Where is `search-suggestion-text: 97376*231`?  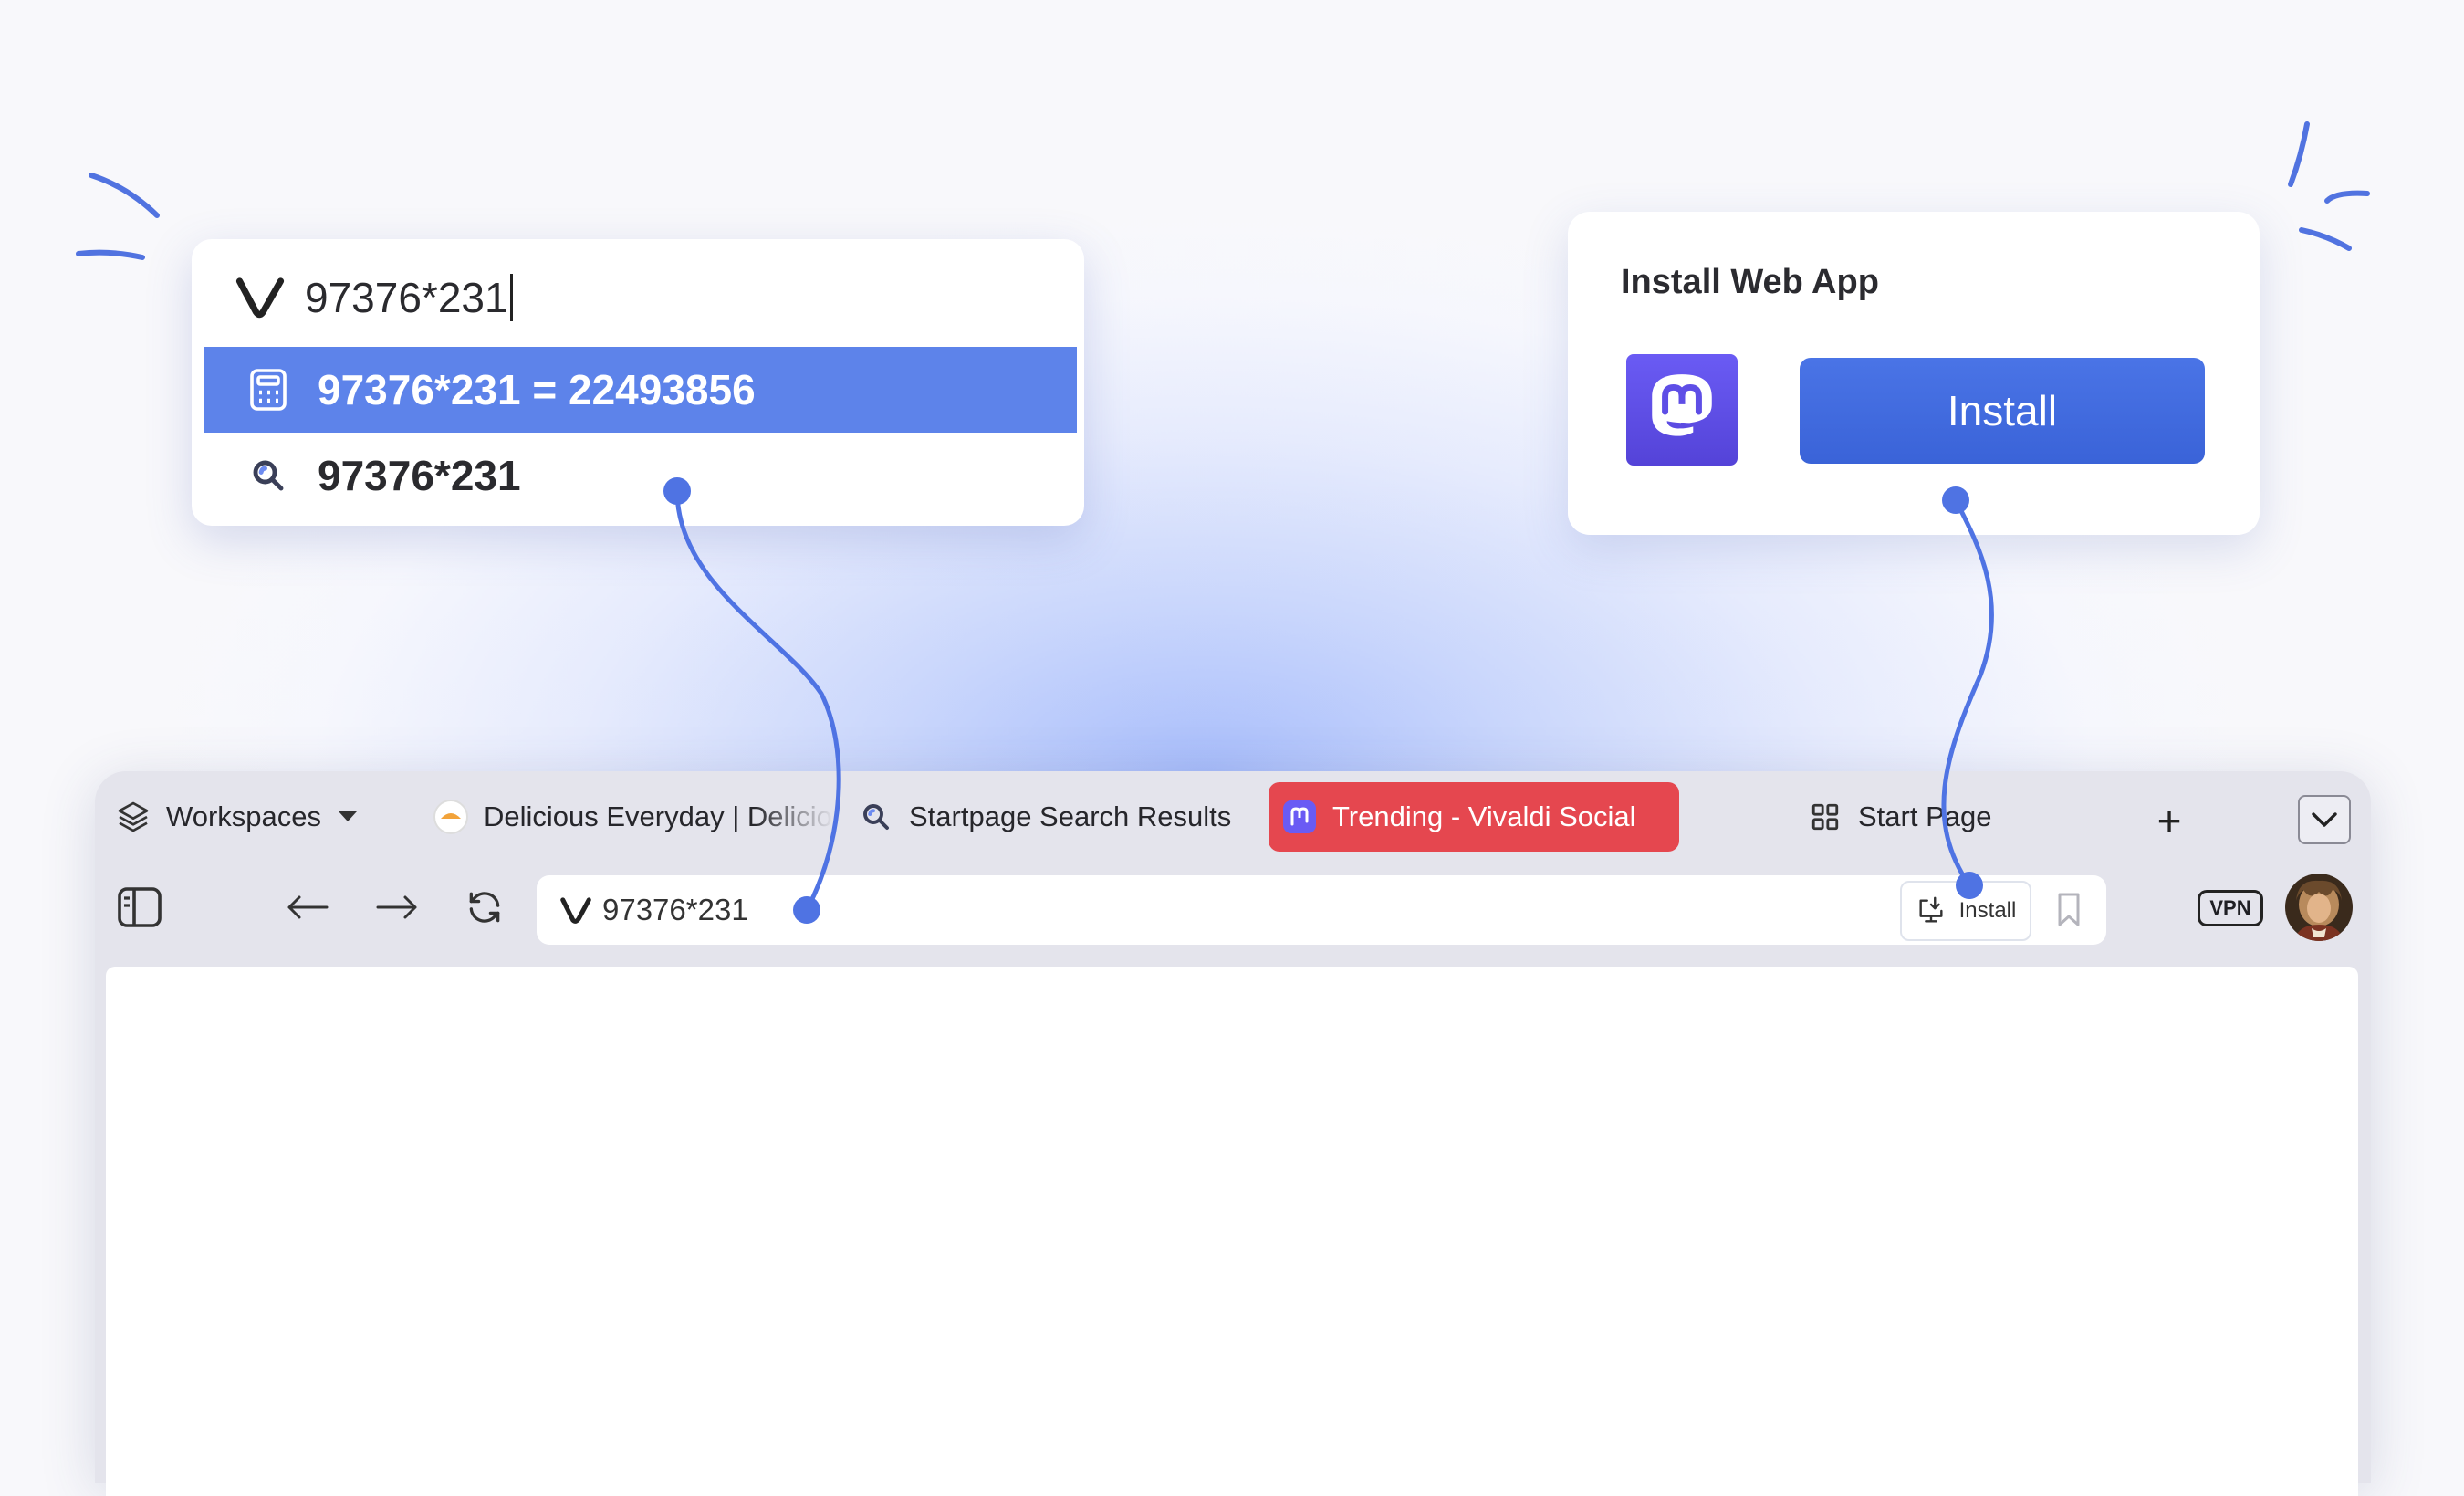
search-suggestion-text: 97376*231 is located at coordinates (419, 476).